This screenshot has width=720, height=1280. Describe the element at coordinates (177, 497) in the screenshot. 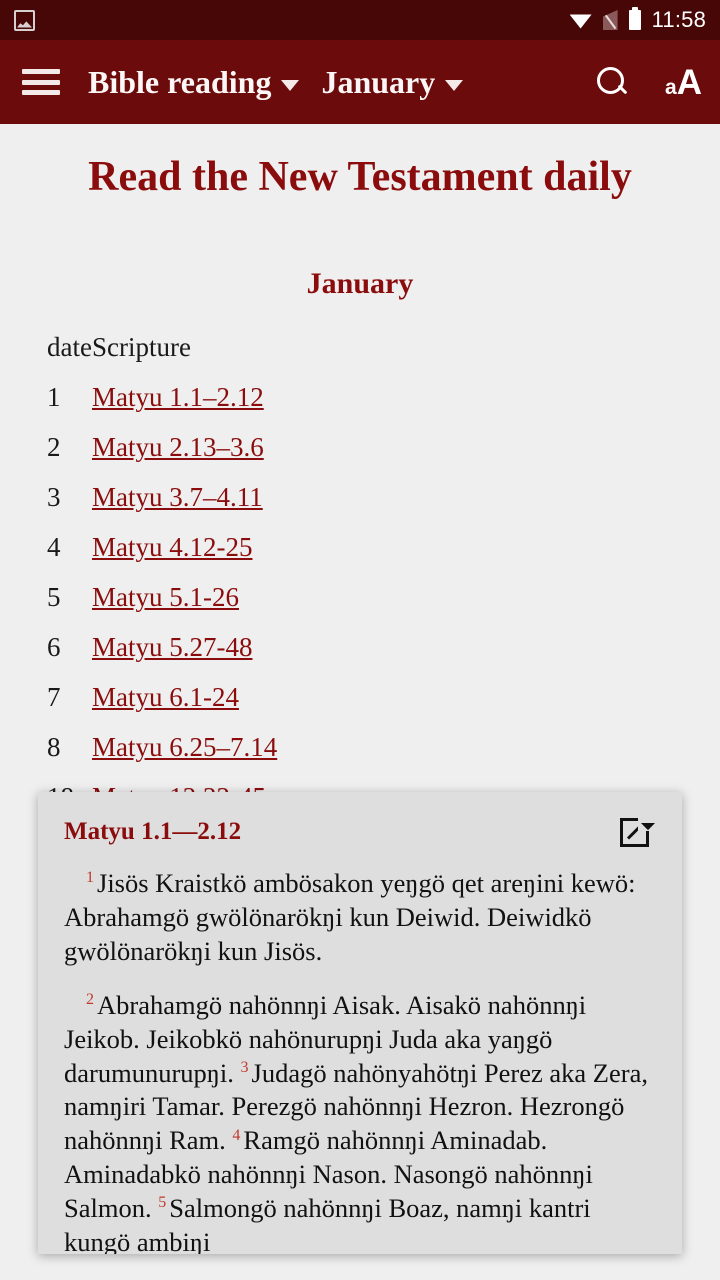

I see `scripture-link: Matyu 3.7–4.11` at that location.